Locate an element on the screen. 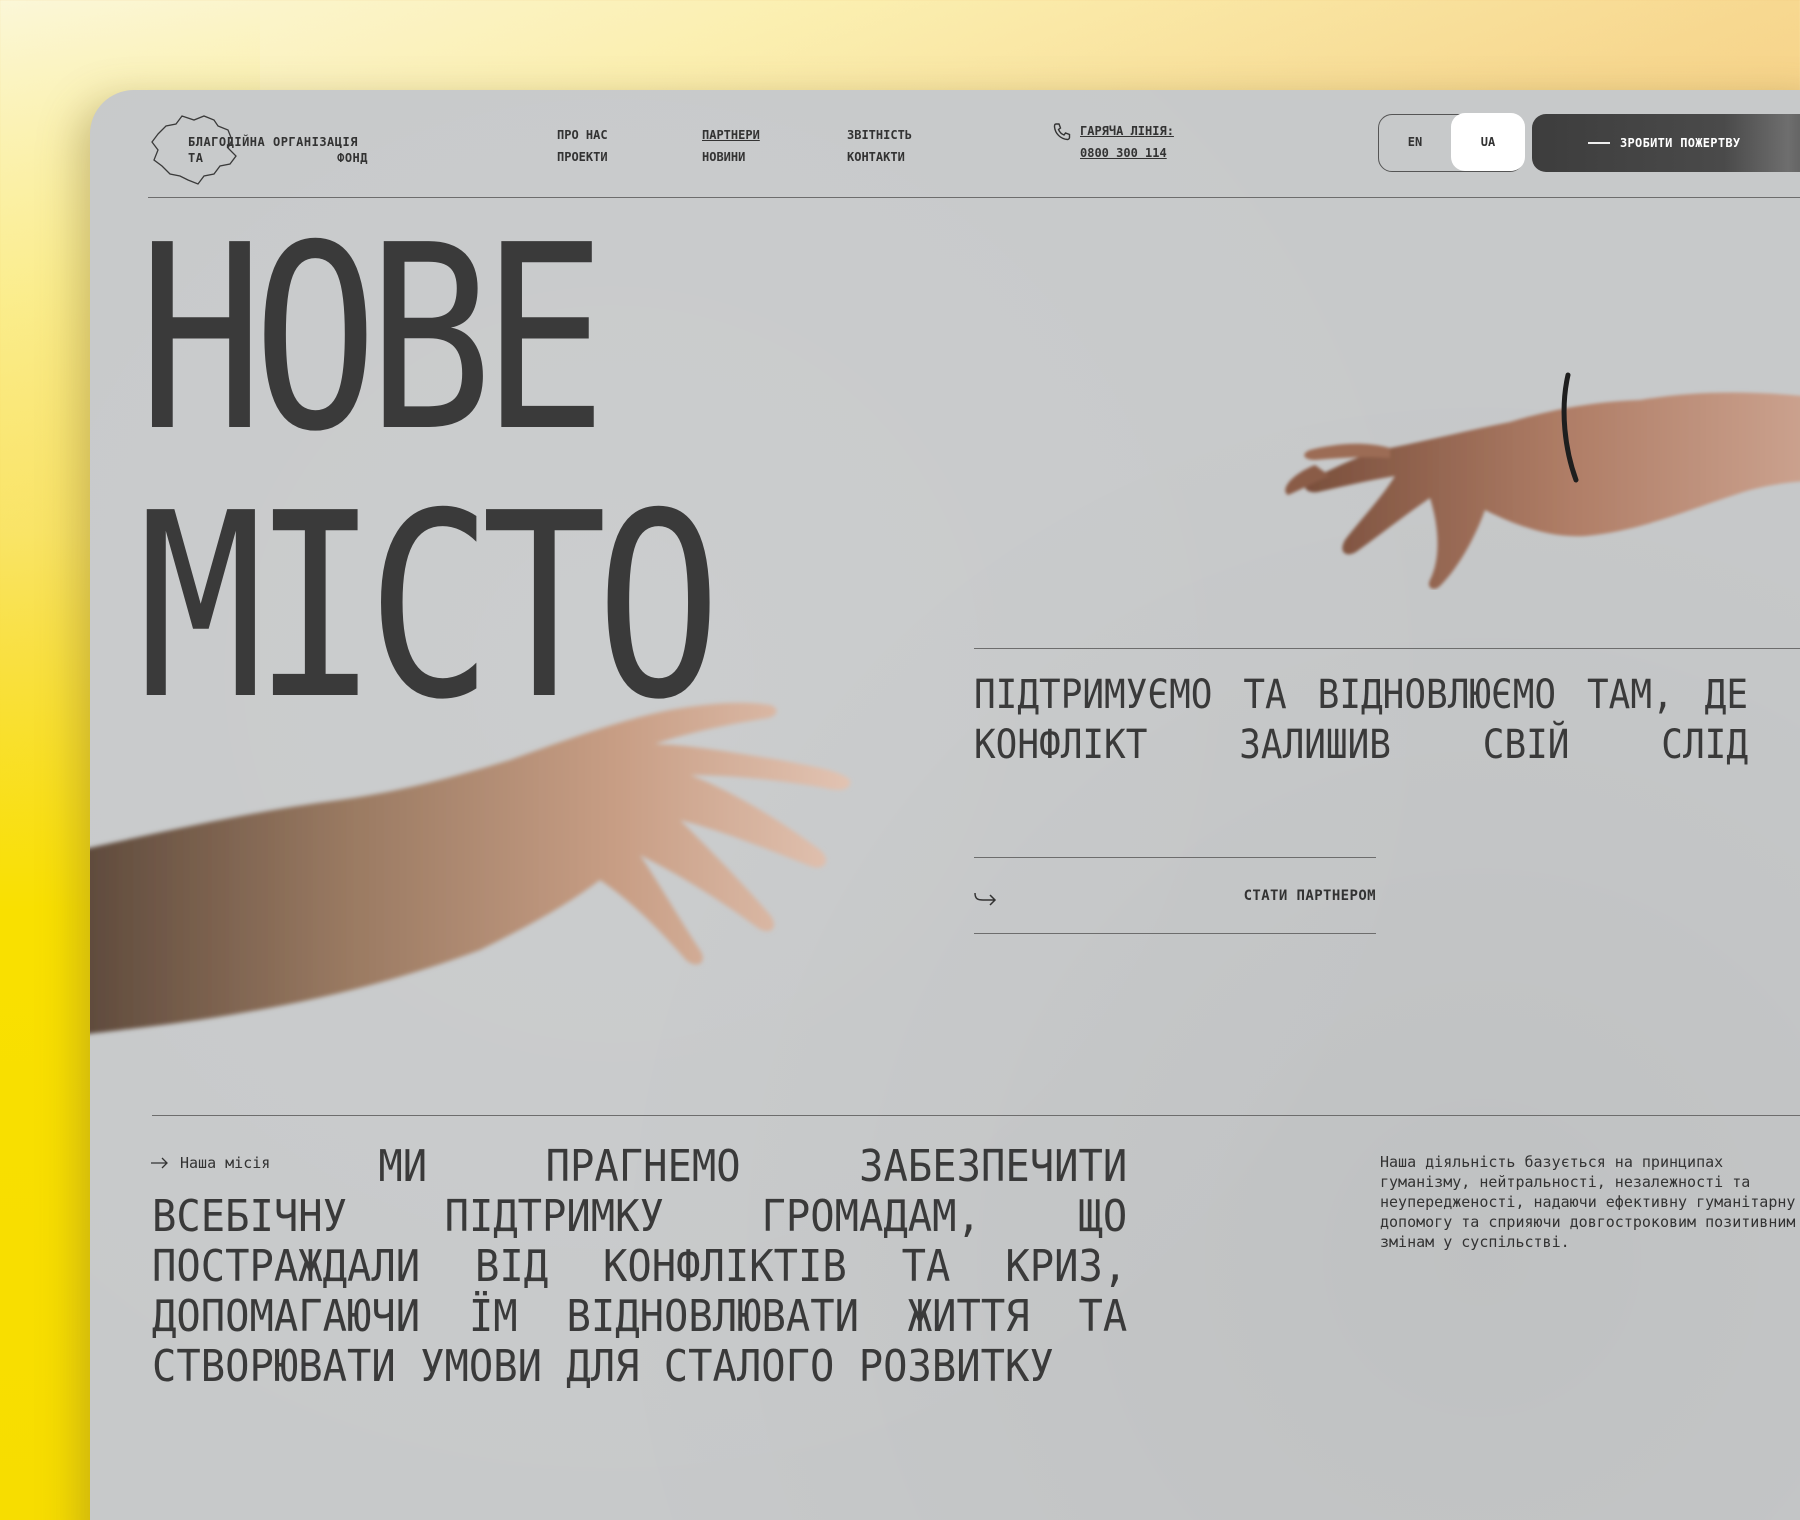 The image size is (1800, 1520). nav-item-contacts: КОНТАКТИ is located at coordinates (879, 157).